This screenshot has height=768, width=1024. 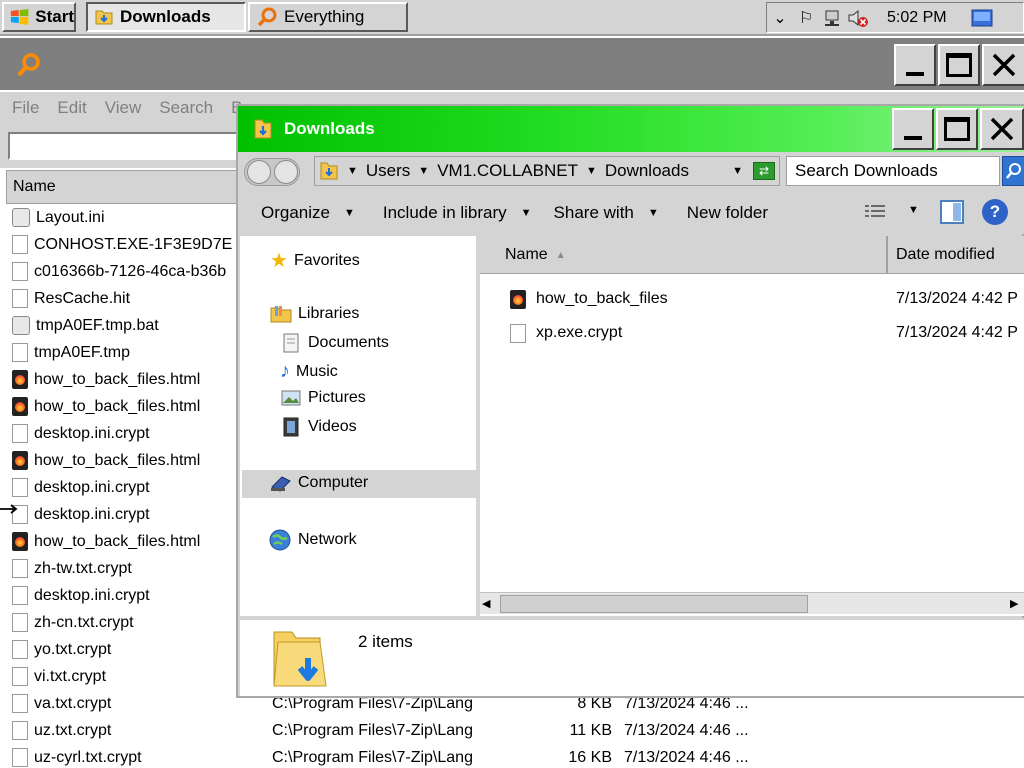 What do you see at coordinates (291, 398) in the screenshot?
I see `pictures-icon` at bounding box center [291, 398].